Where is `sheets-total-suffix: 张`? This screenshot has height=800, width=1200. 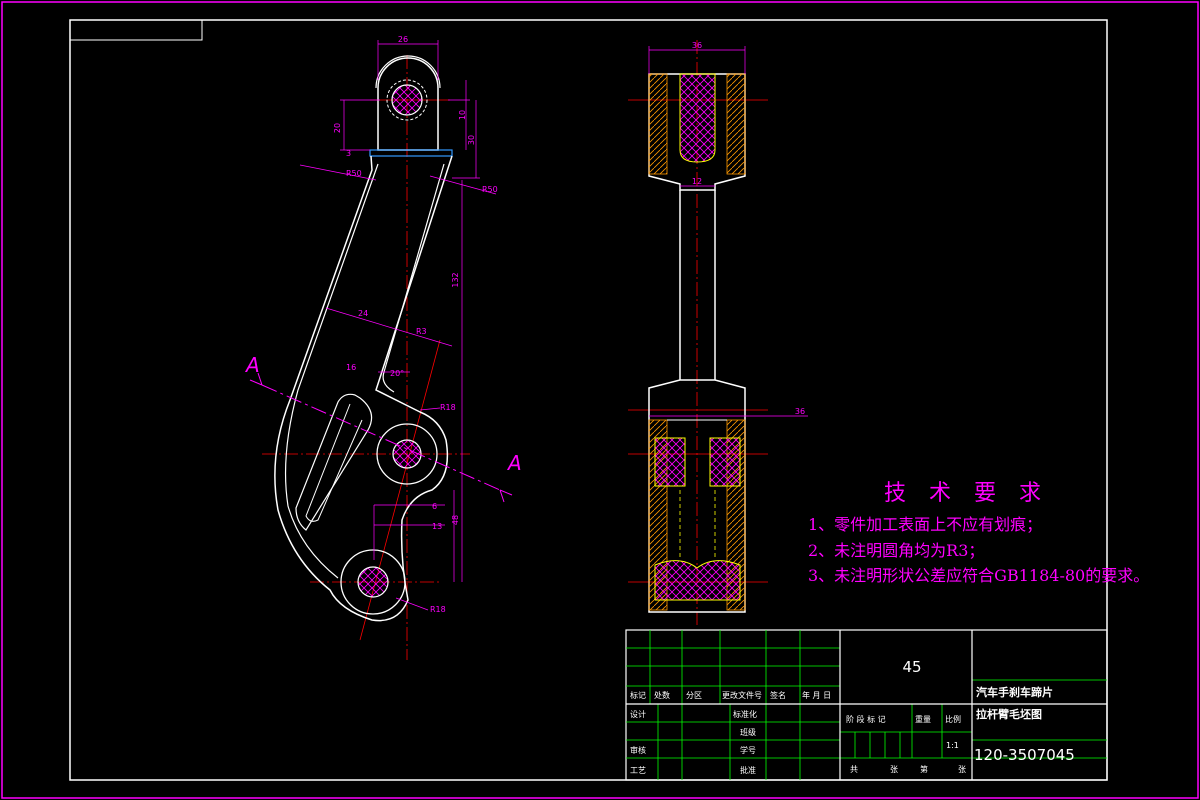 sheets-total-suffix: 张 is located at coordinates (894, 769).